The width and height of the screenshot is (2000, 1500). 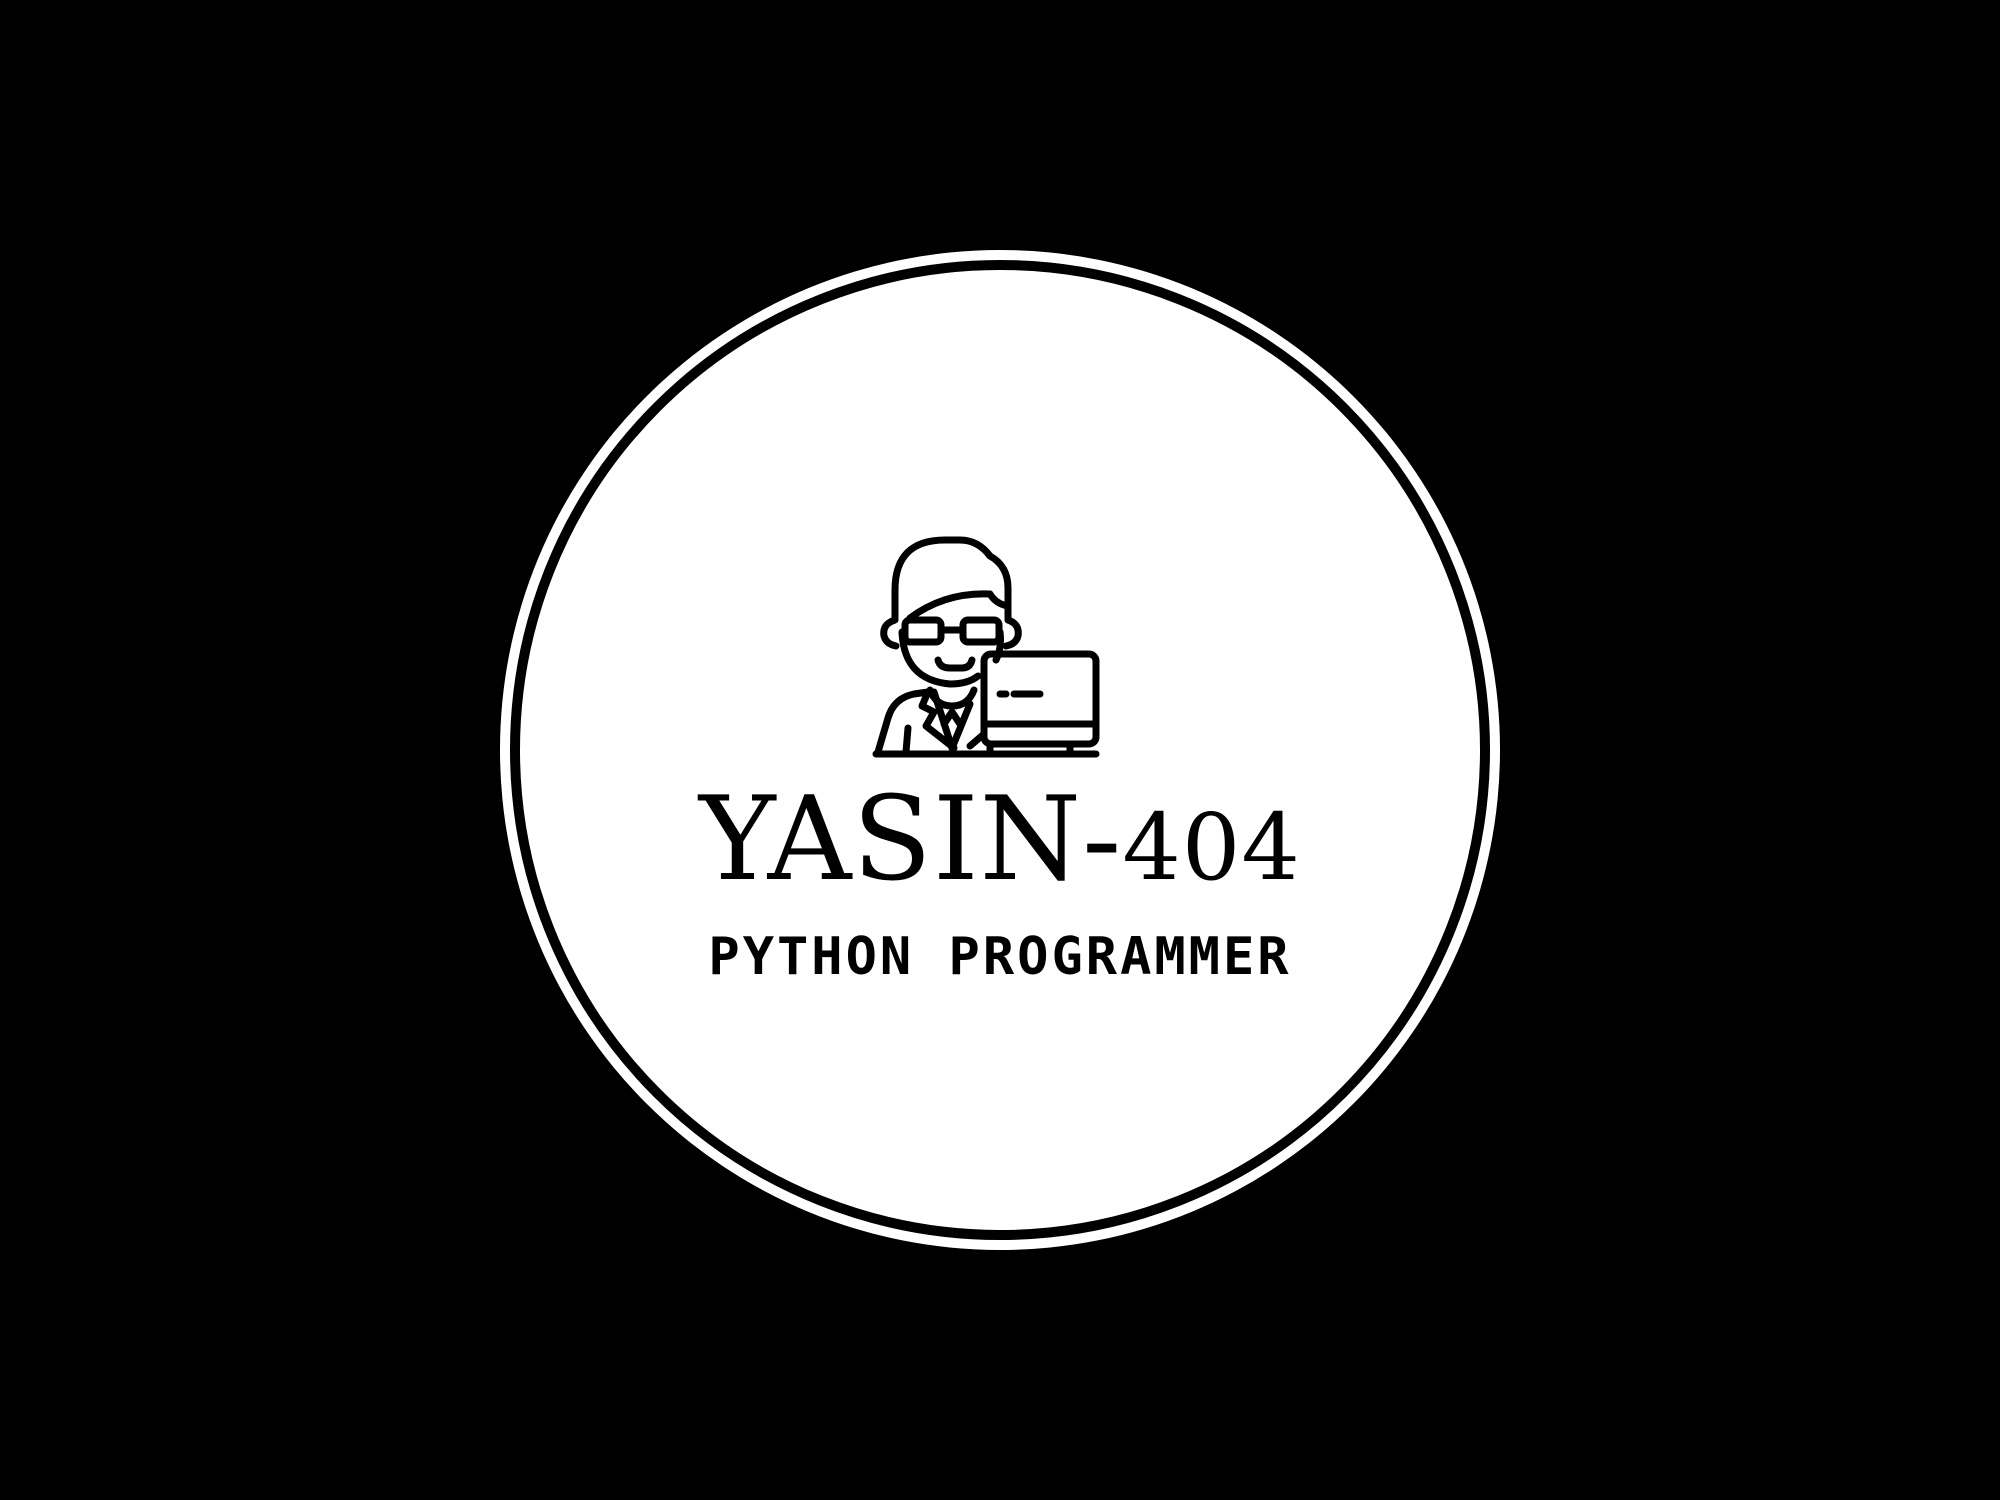 What do you see at coordinates (1211, 847) in the screenshot?
I see `brand-name-number: 404` at bounding box center [1211, 847].